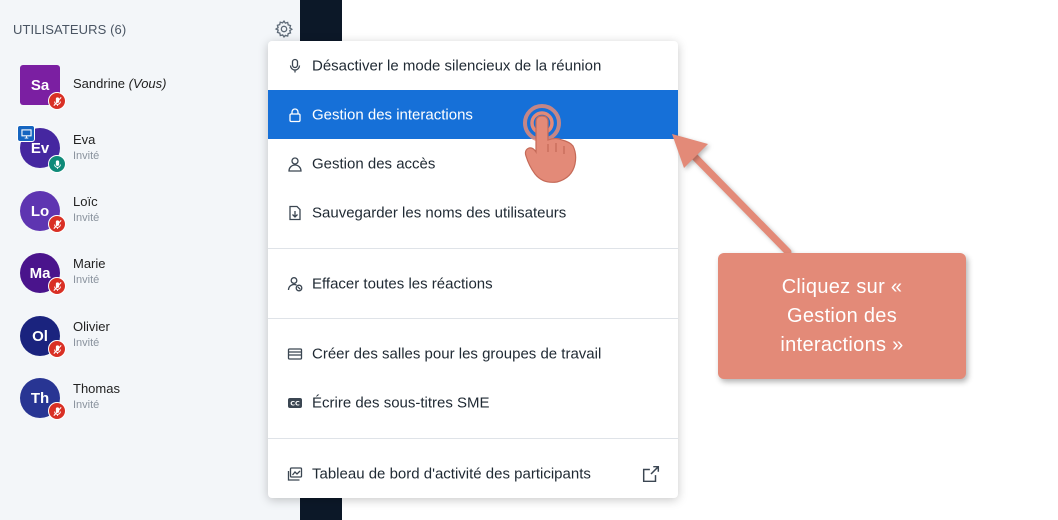 The width and height of the screenshot is (1058, 520). Describe the element at coordinates (295, 213) in the screenshot. I see `download-file-icon` at that location.